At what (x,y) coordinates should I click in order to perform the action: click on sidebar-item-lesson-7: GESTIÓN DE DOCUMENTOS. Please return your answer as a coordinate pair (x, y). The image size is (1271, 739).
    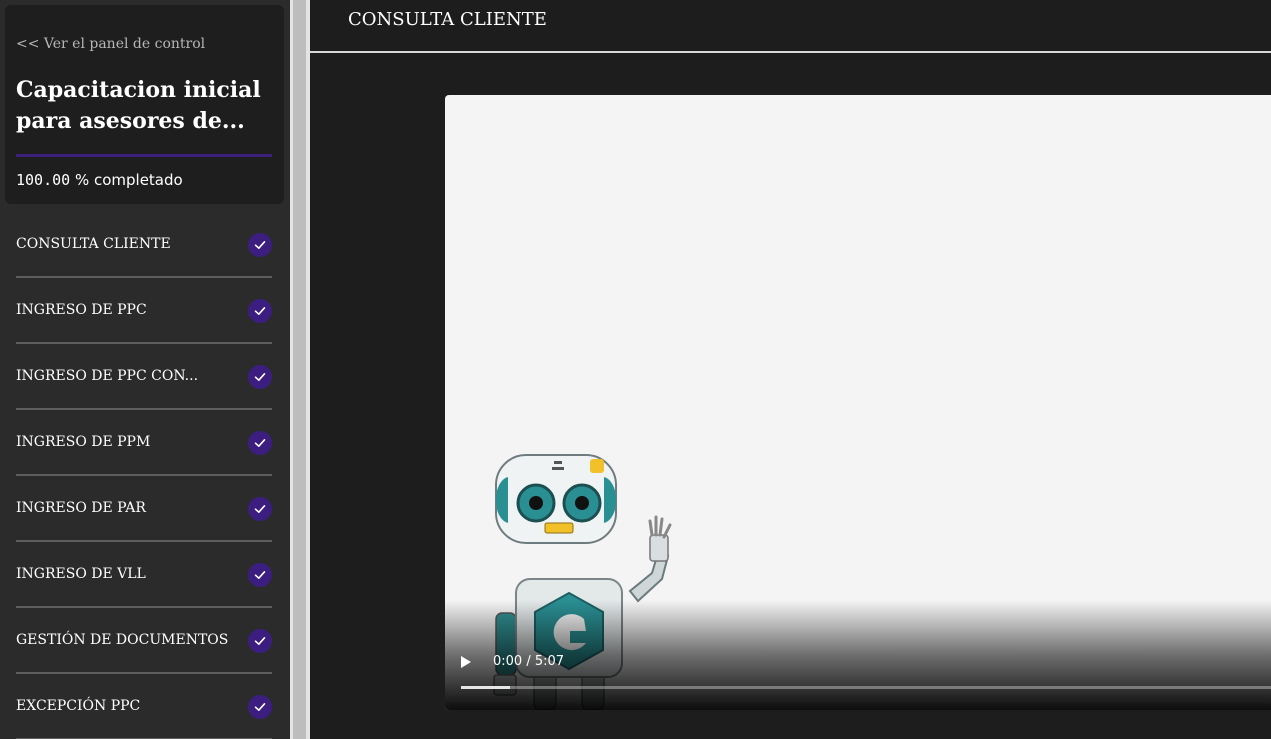
    Looking at the image, I should click on (144, 641).